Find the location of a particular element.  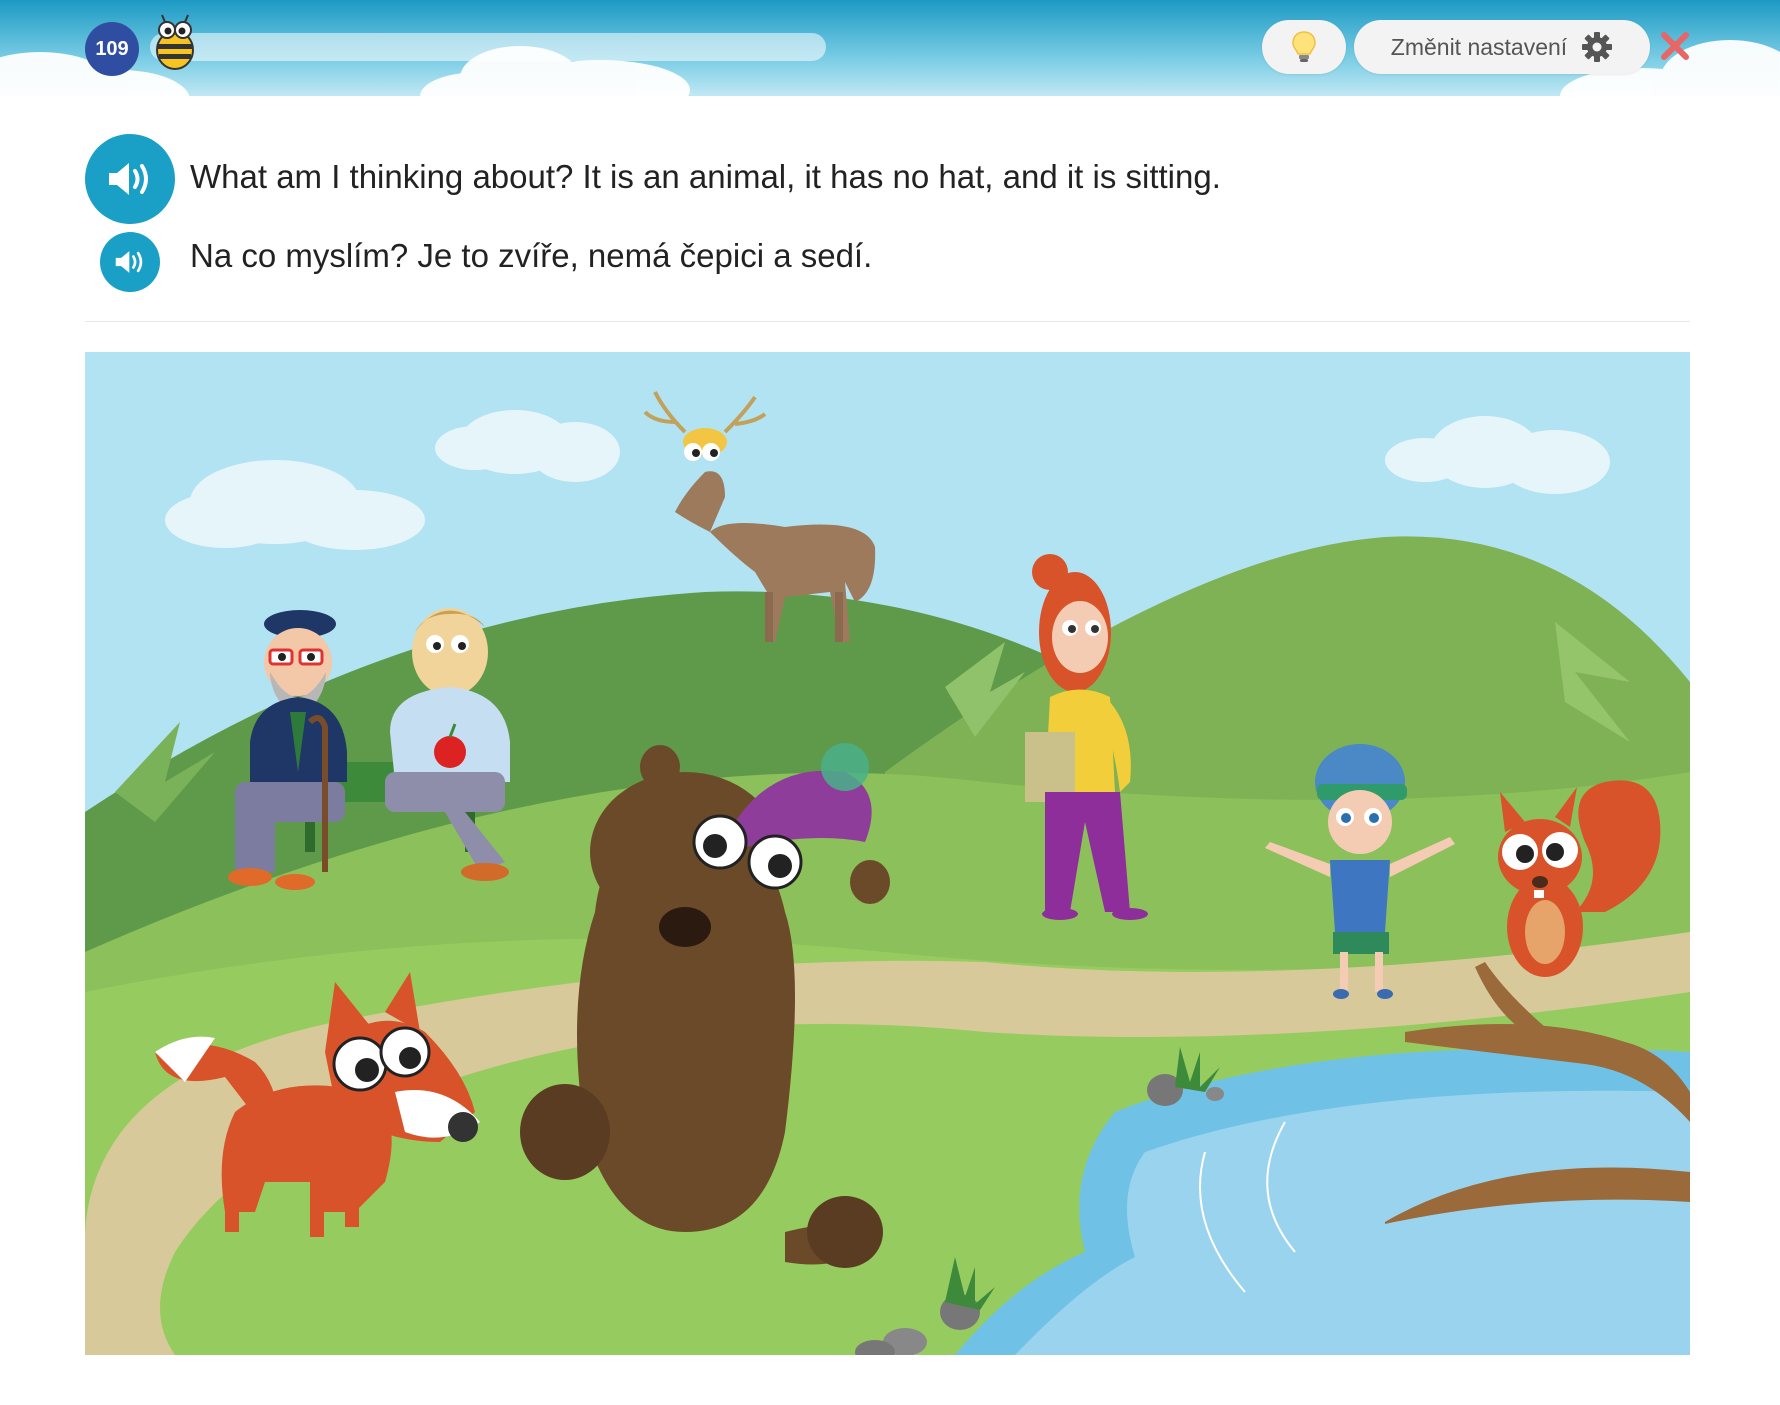

close-icon is located at coordinates (1675, 46).